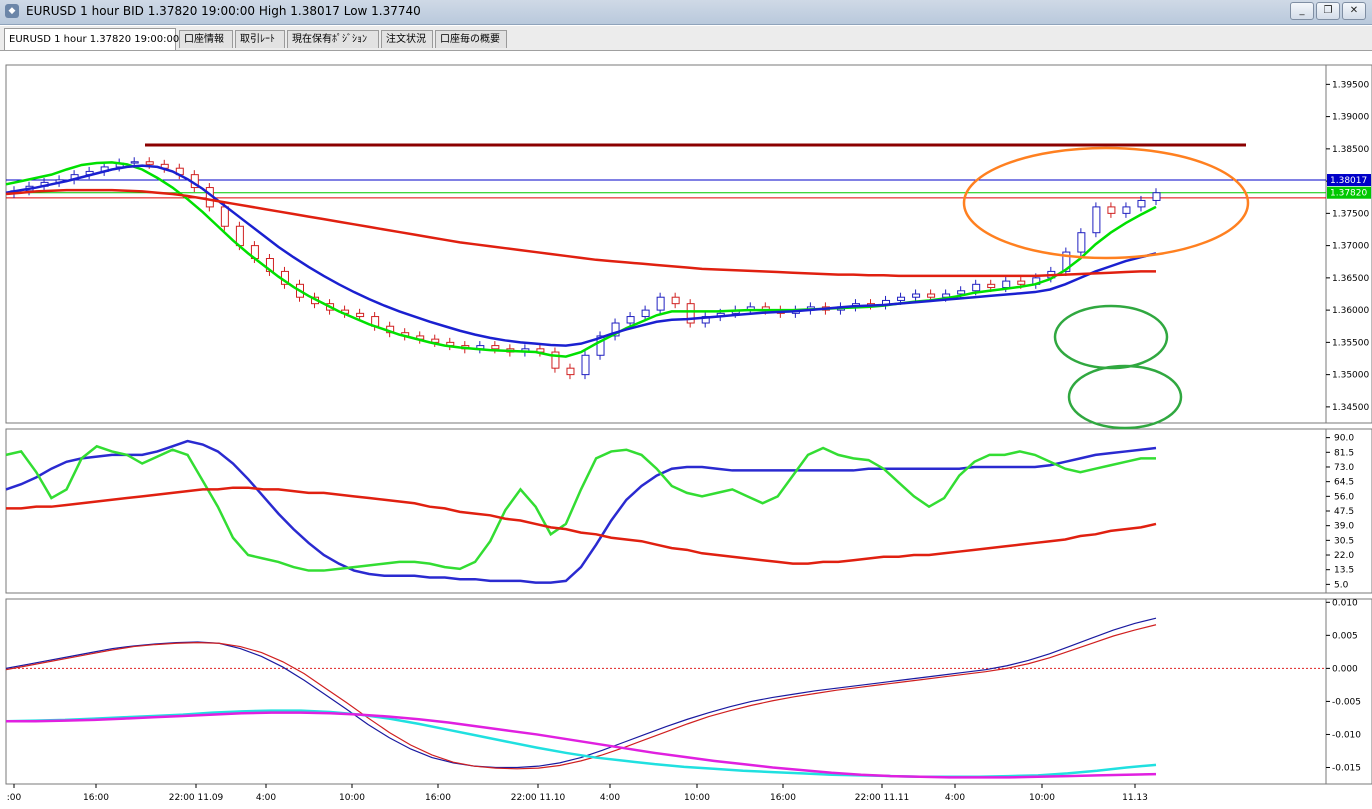  What do you see at coordinates (1344, 439) in the screenshot?
I see `oscillator-tick-label: 90.0` at bounding box center [1344, 439].